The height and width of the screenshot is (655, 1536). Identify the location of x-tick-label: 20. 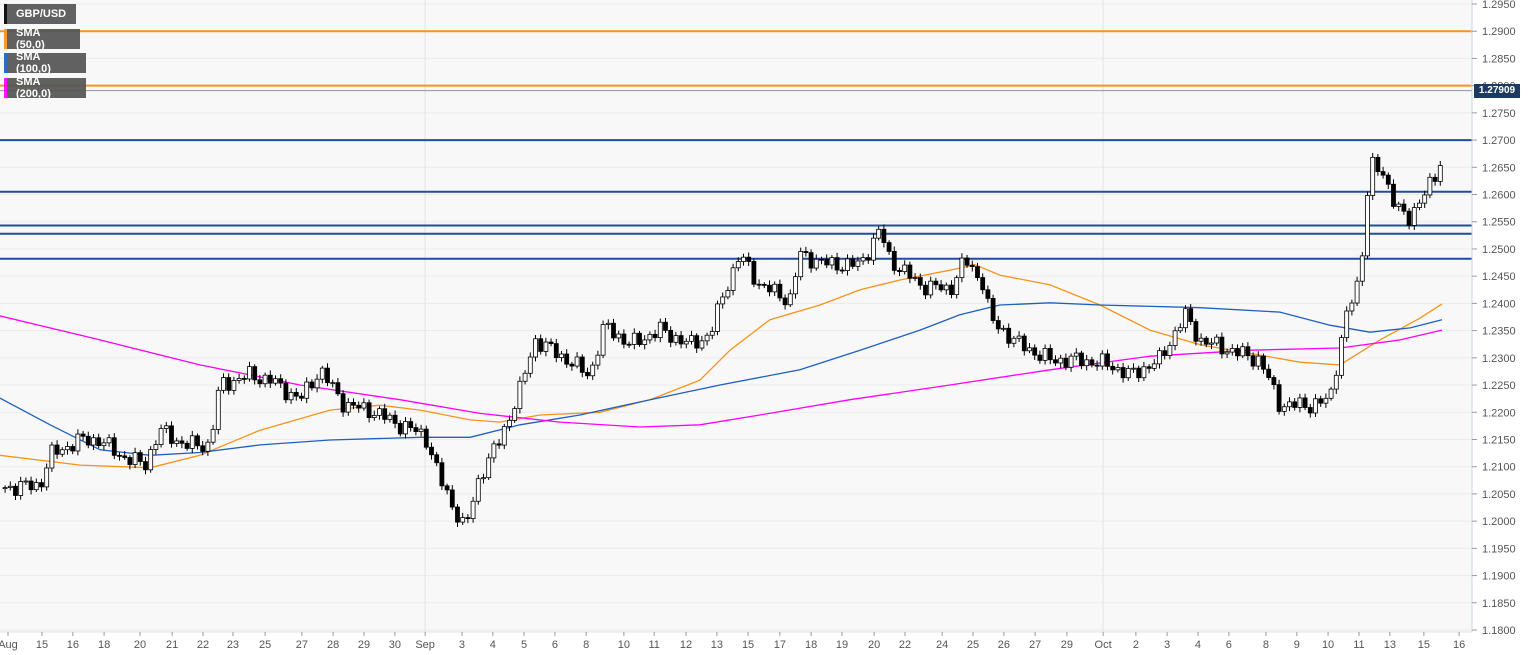
(140, 645).